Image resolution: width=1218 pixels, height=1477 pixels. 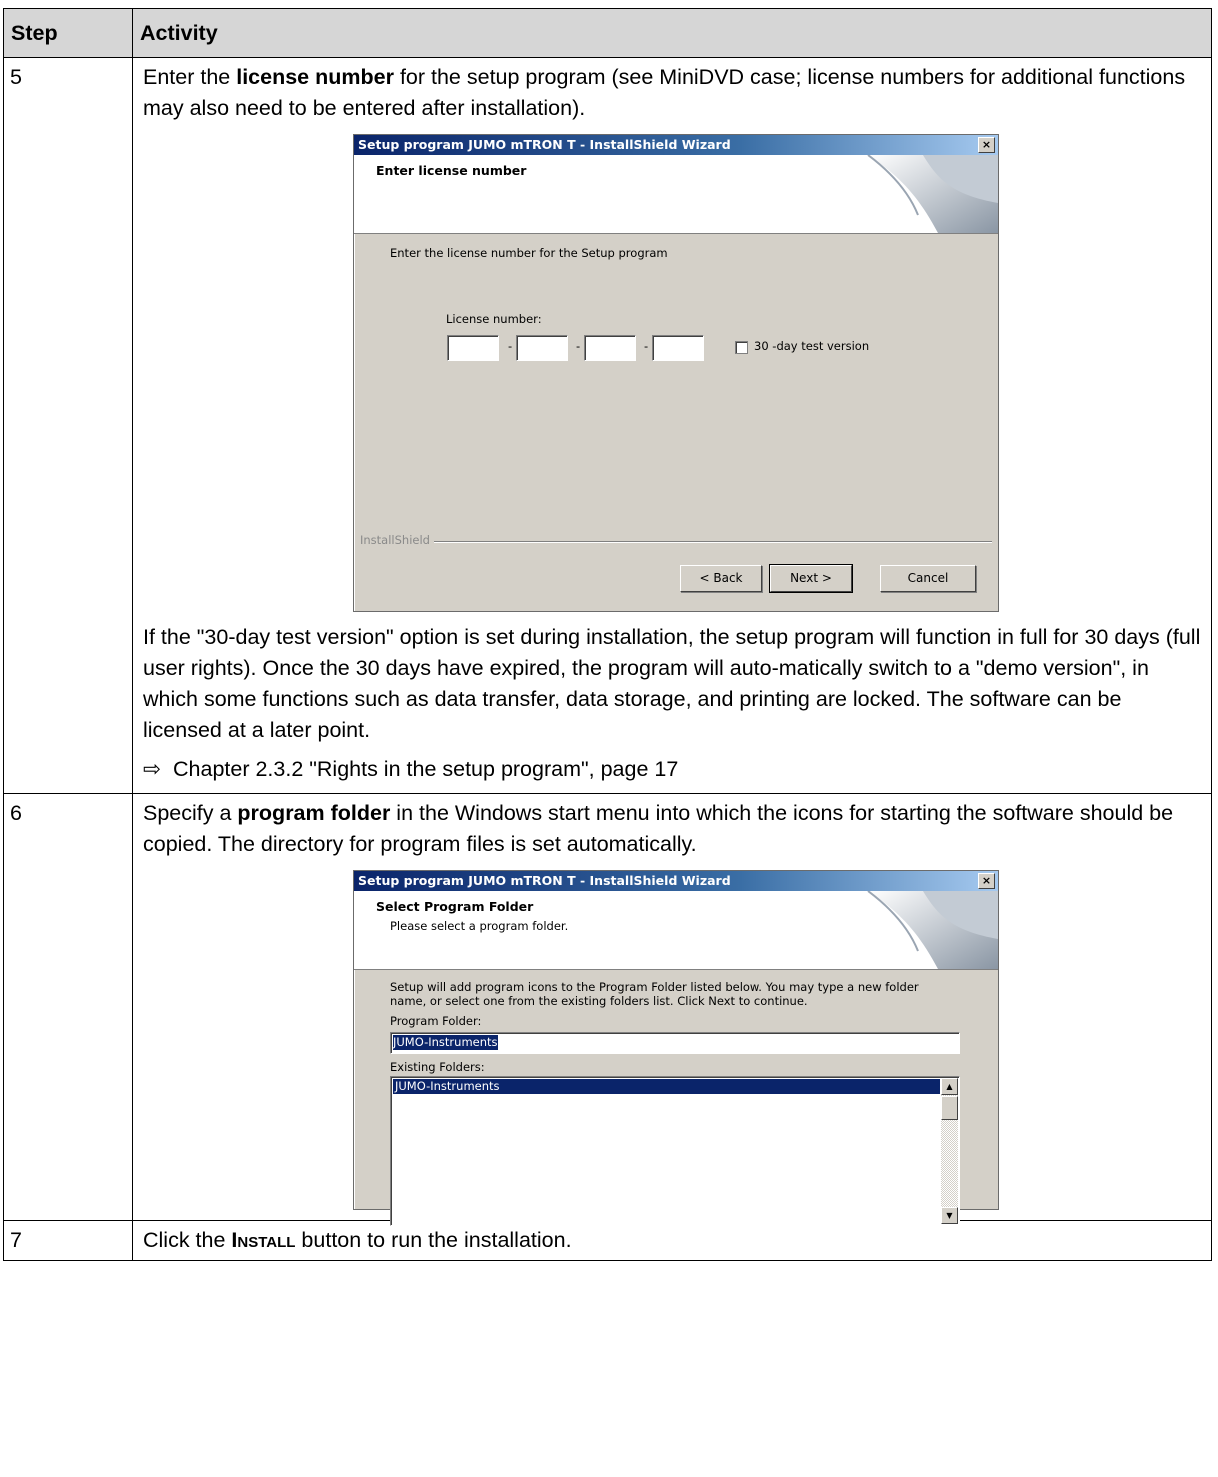 What do you see at coordinates (187, 1240) in the screenshot?
I see `instruction-text: Click the` at bounding box center [187, 1240].